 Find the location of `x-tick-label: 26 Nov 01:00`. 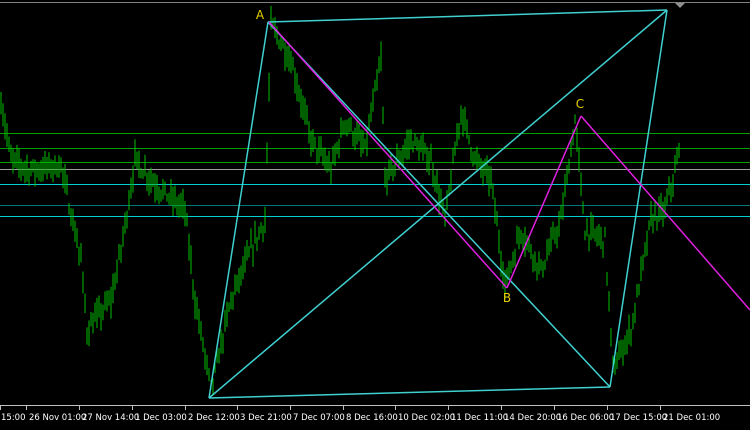

x-tick-label: 26 Nov 01:00 is located at coordinates (57, 418).